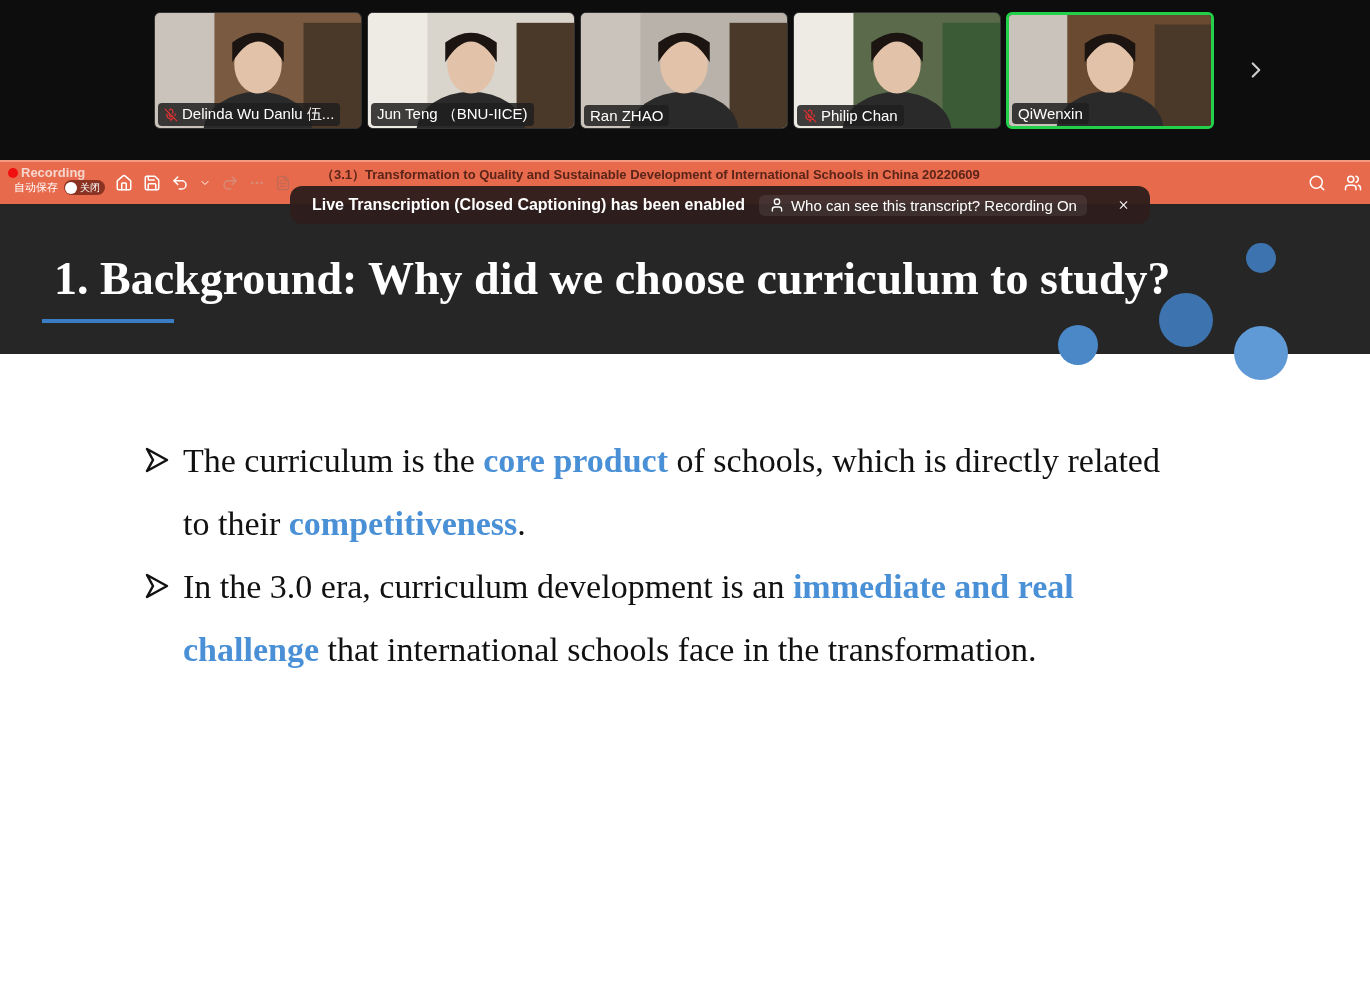 The width and height of the screenshot is (1370, 988). Describe the element at coordinates (53, 172) in the screenshot. I see `recording-label: Recording` at that location.